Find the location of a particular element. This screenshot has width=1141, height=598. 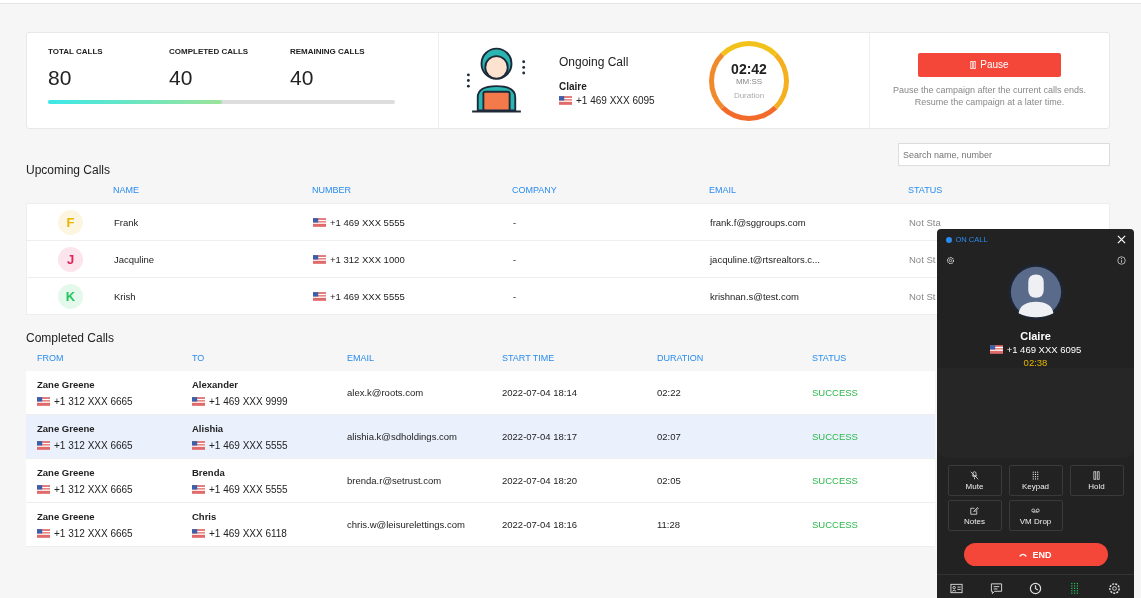

table-cell-text: 11:28 is located at coordinates (669, 524).